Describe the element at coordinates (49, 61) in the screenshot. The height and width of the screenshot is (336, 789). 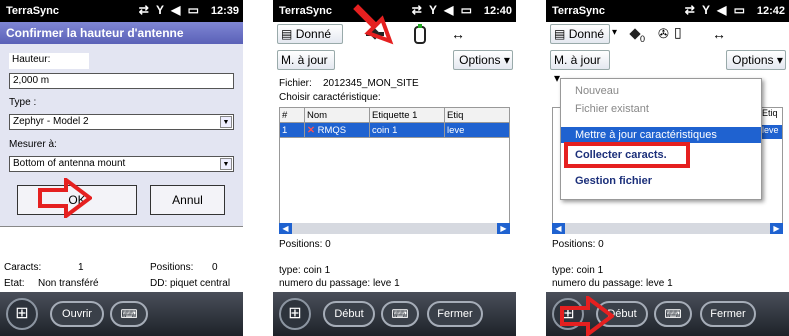
I see `hauteur-label: Hauteur:` at that location.